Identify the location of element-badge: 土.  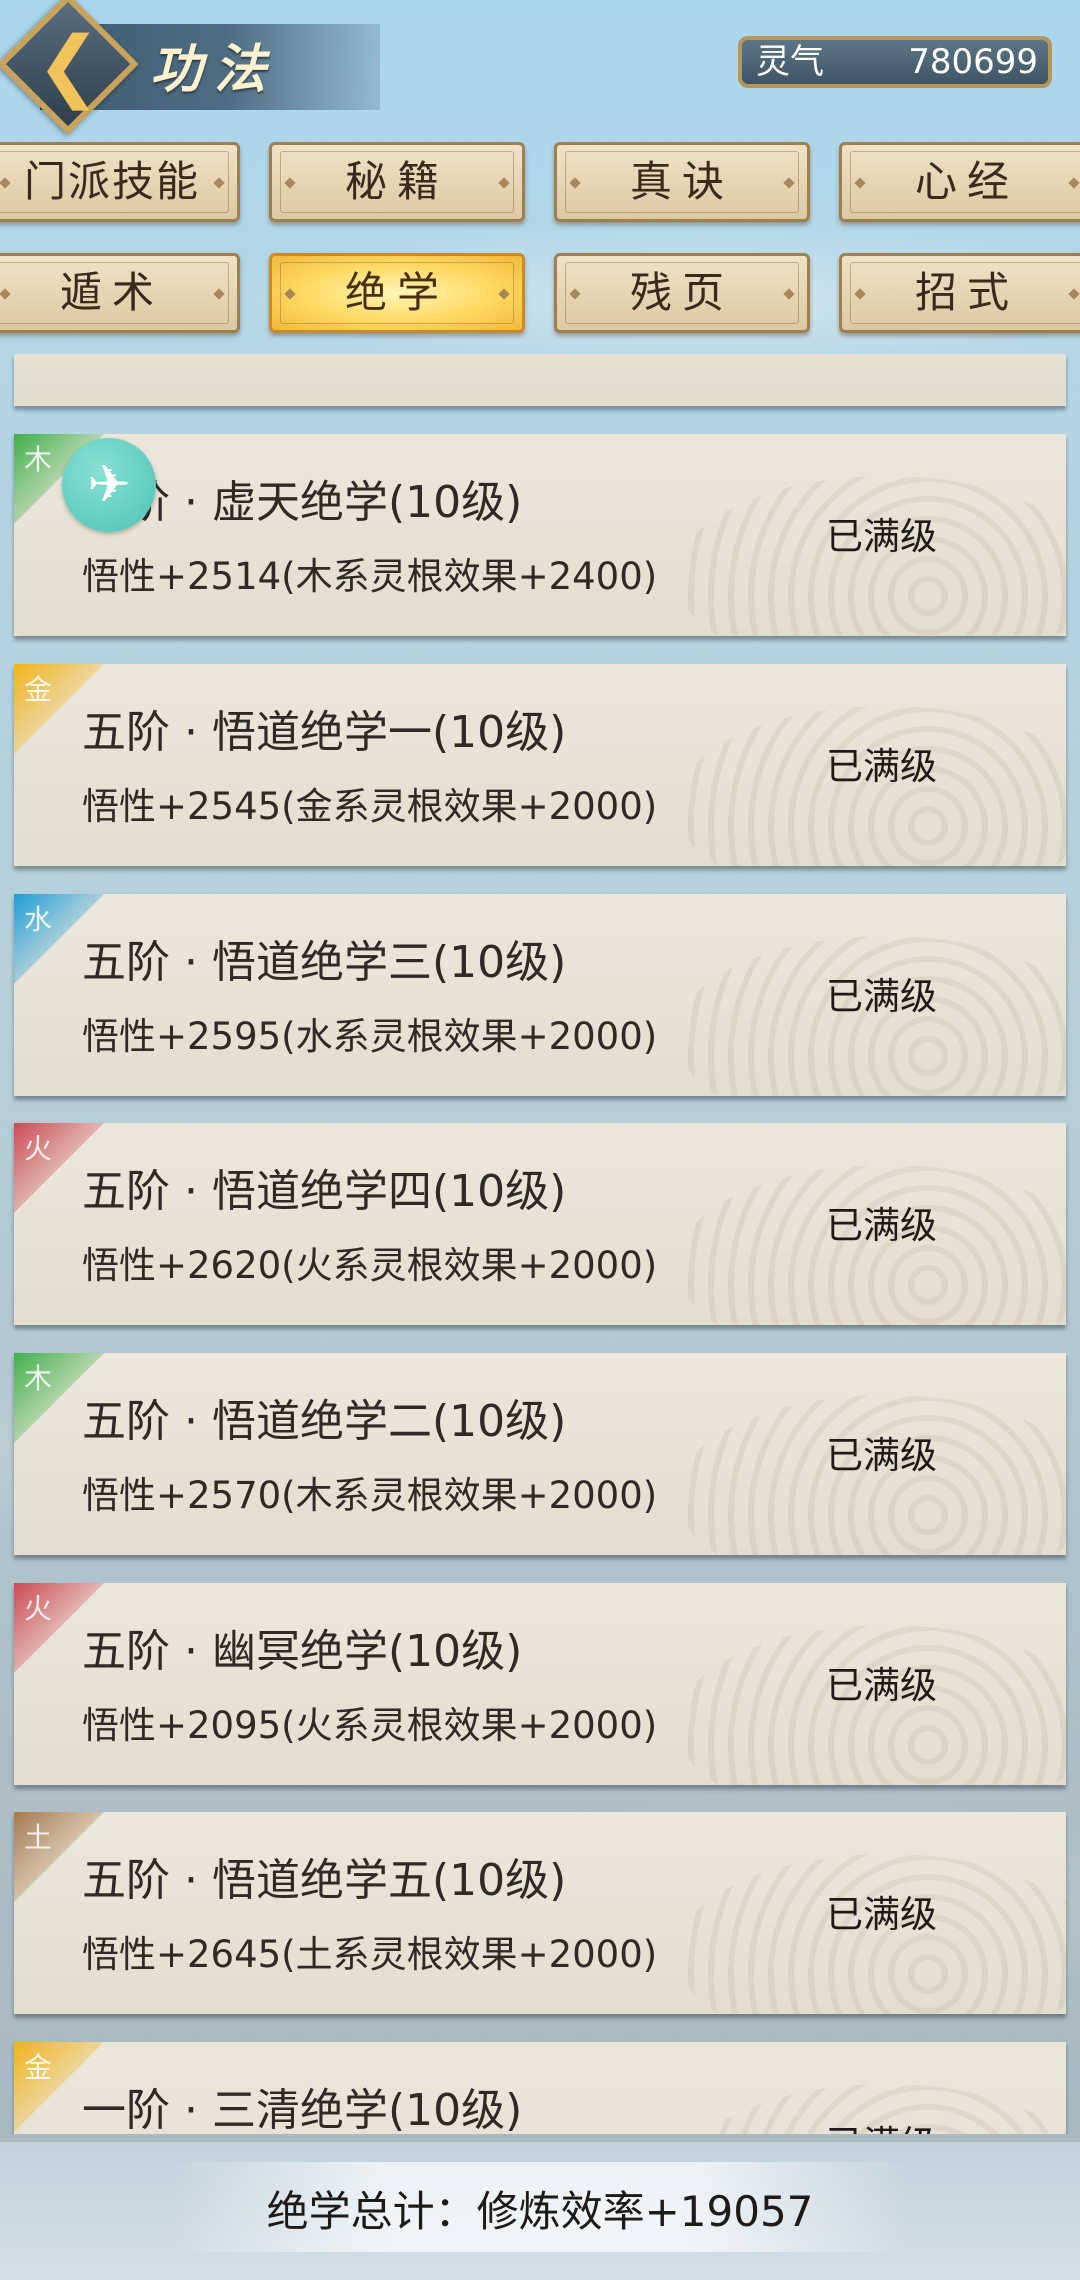
(38, 1837).